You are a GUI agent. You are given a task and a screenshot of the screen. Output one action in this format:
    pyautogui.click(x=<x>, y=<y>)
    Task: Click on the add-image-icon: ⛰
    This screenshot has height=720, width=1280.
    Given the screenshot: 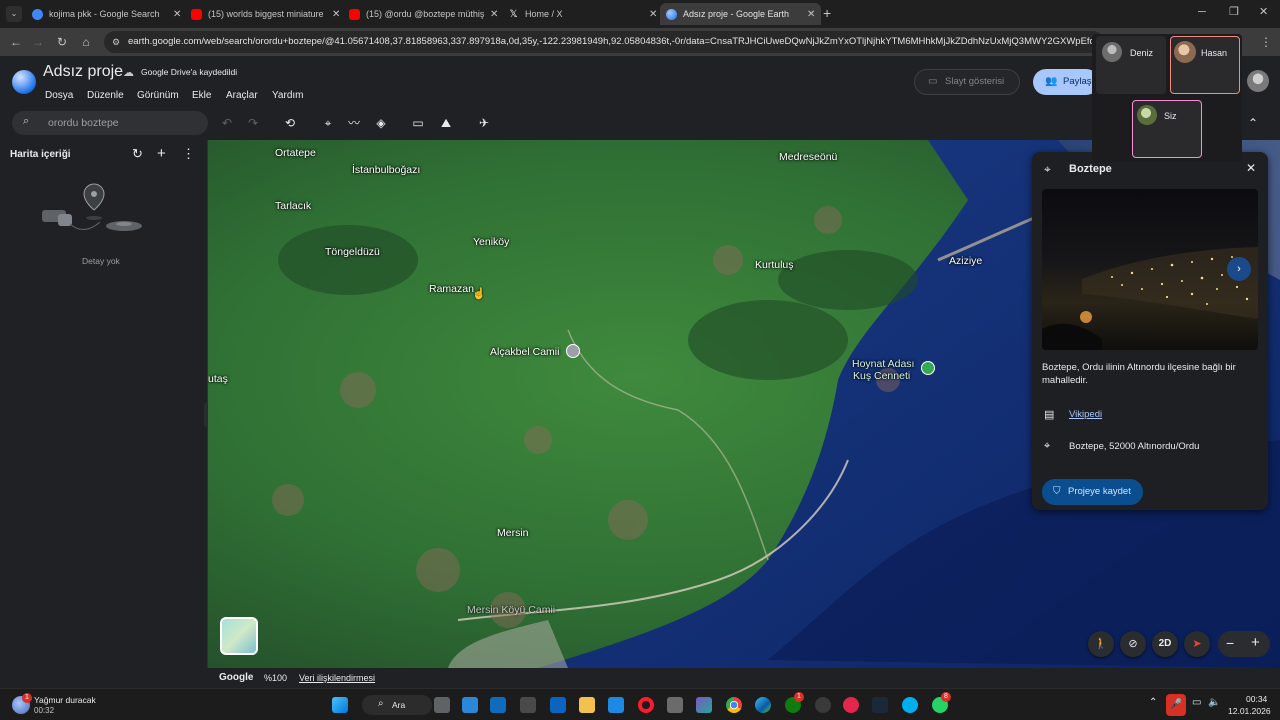 What is the action you would take?
    pyautogui.click(x=446, y=123)
    